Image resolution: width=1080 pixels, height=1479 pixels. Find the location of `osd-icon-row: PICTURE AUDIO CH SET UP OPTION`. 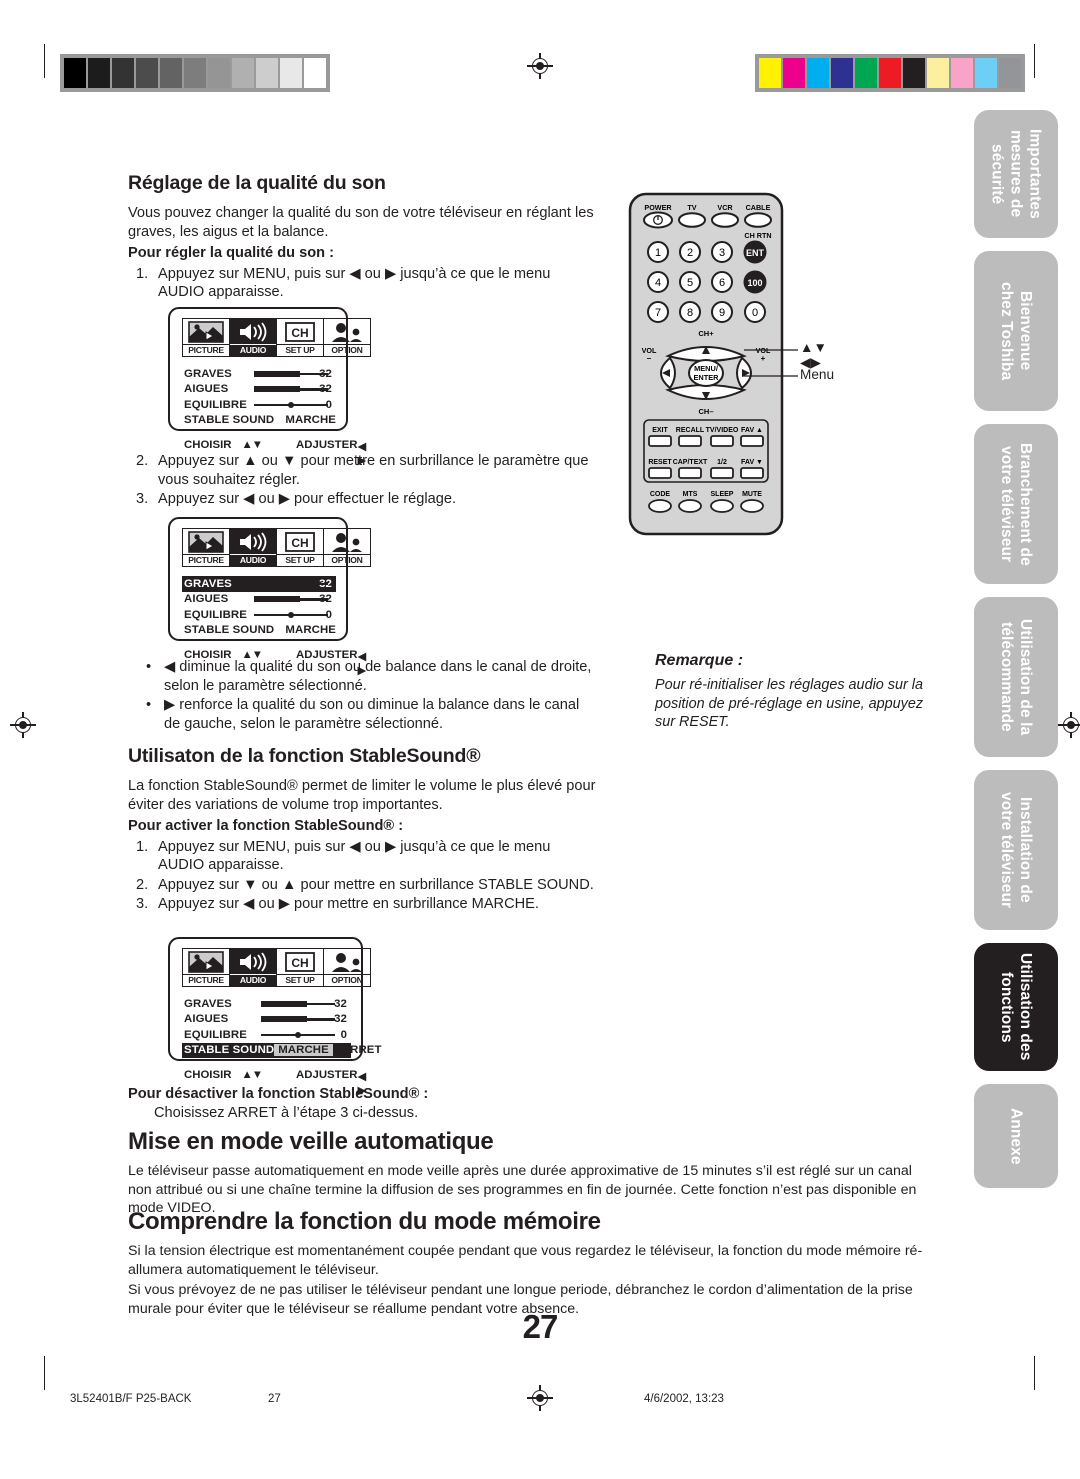

osd-icon-row: PICTURE AUDIO CH SET UP OPTION is located at coordinates (276, 337).